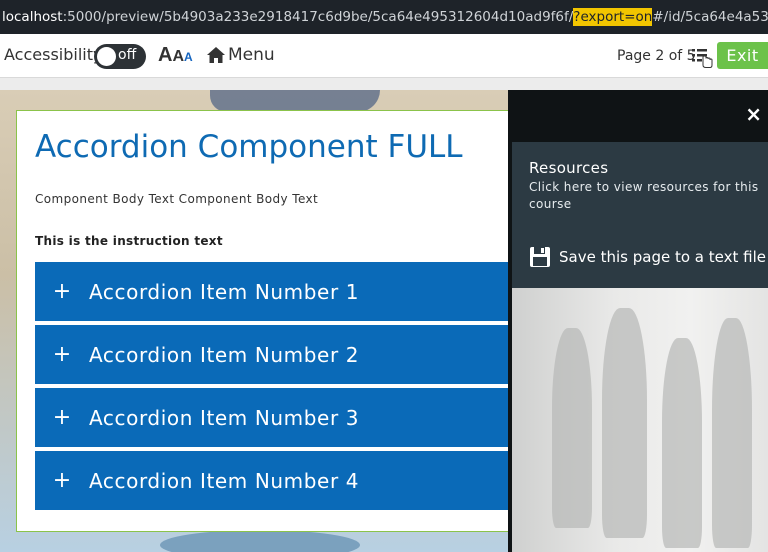 The height and width of the screenshot is (552, 768). What do you see at coordinates (251, 55) in the screenshot?
I see `menu-label: Menu` at bounding box center [251, 55].